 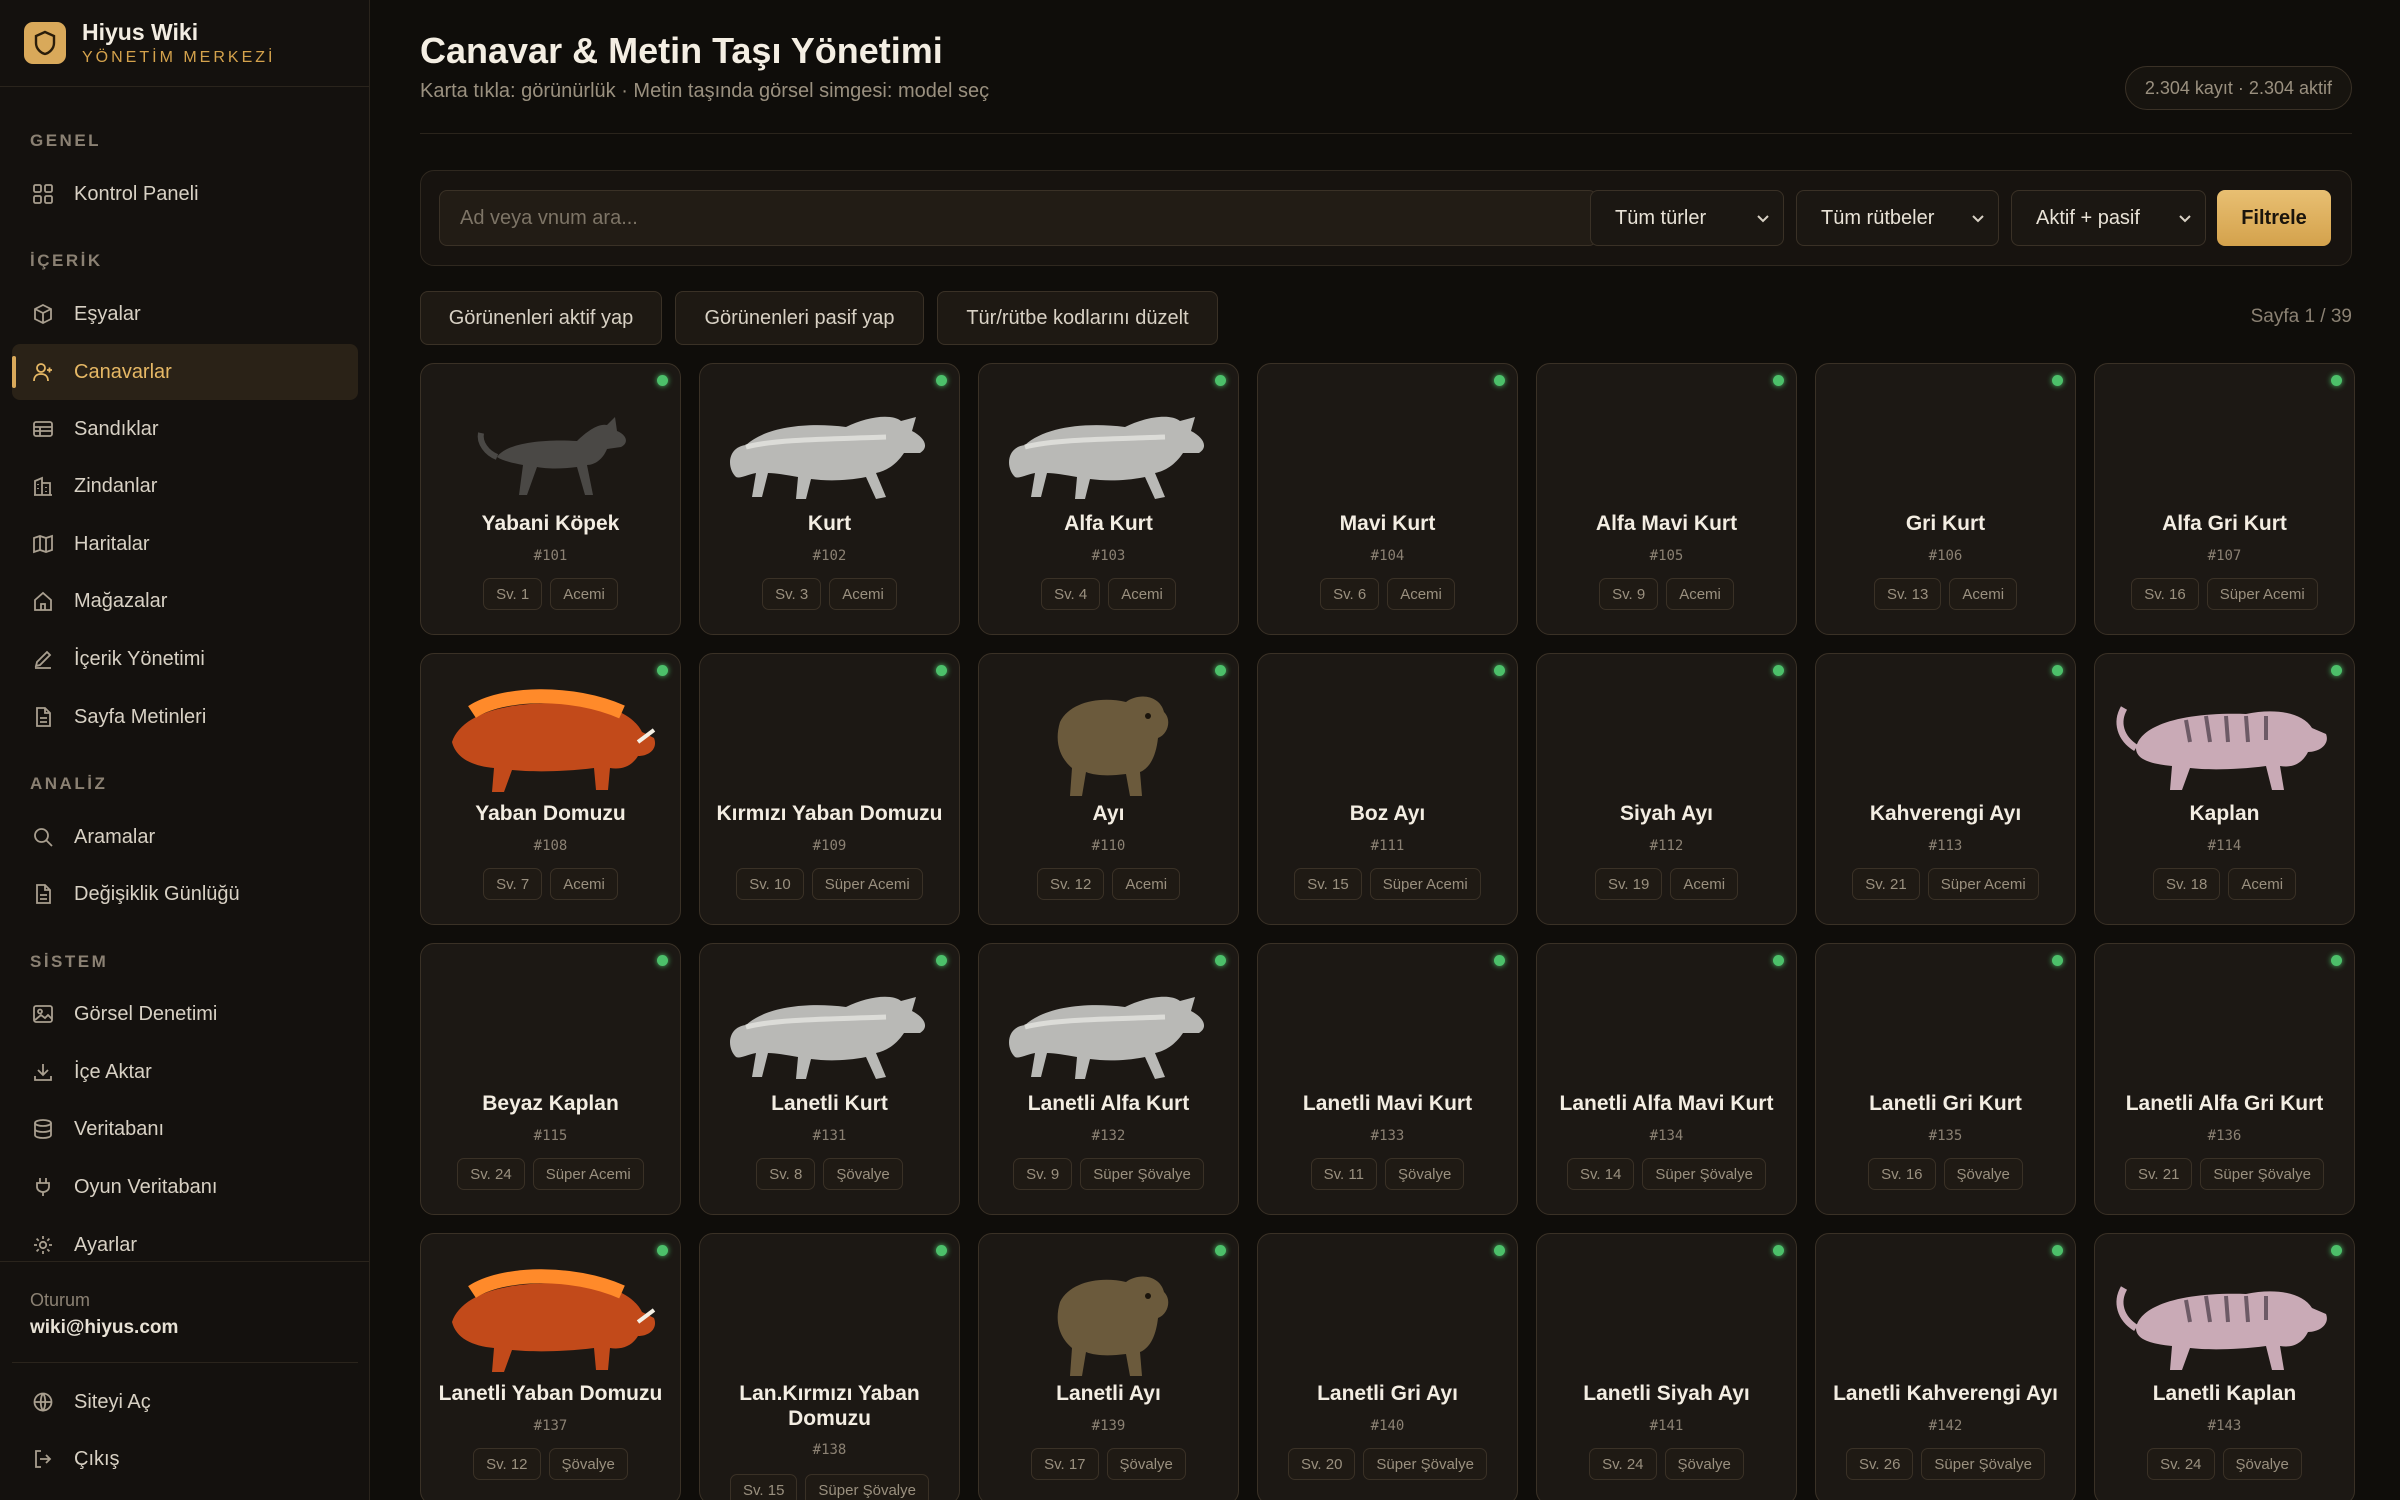 What do you see at coordinates (1704, 1464) in the screenshot?
I see `rank-badge: Şövalye` at bounding box center [1704, 1464].